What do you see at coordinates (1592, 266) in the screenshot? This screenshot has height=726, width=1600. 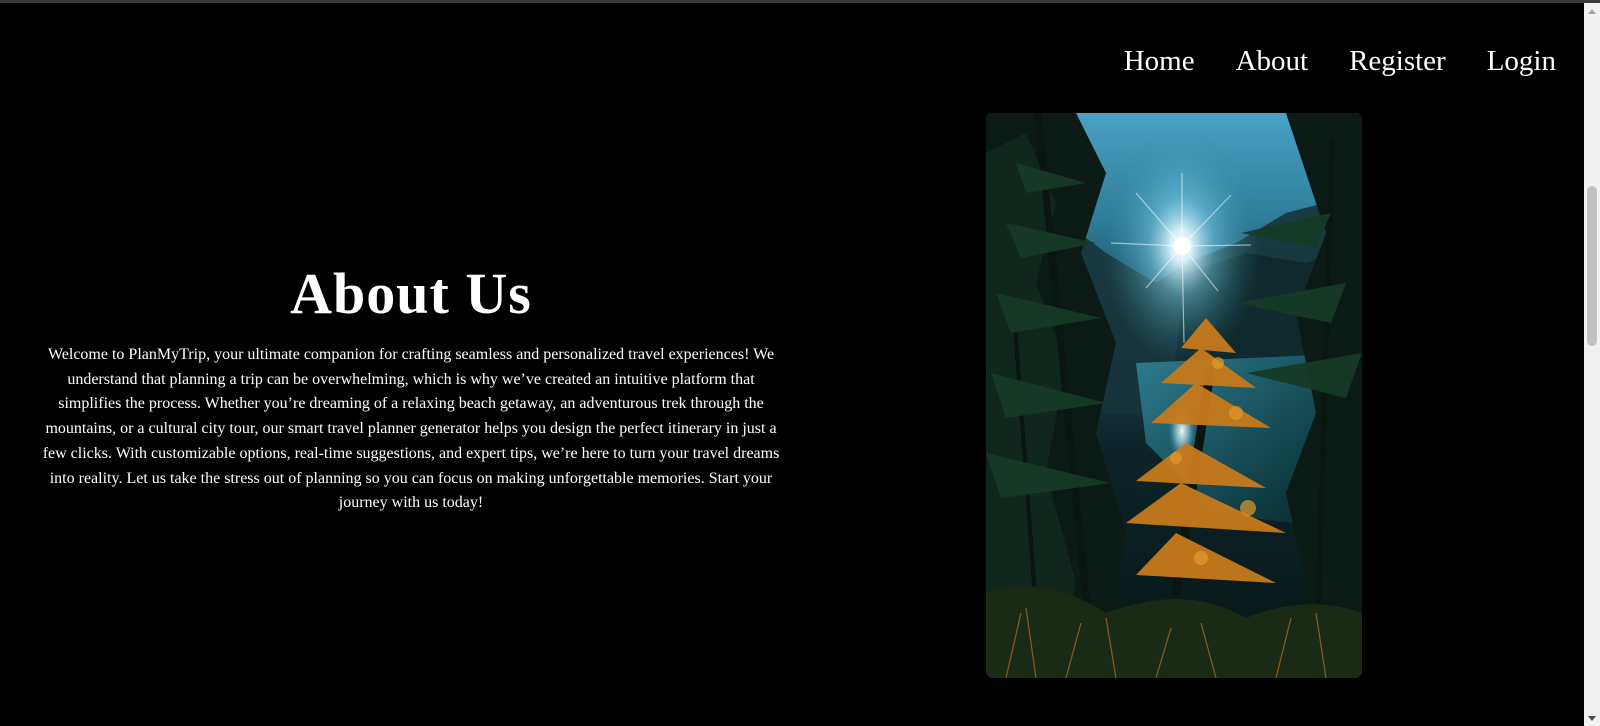 I see `scrollbar-thumb` at bounding box center [1592, 266].